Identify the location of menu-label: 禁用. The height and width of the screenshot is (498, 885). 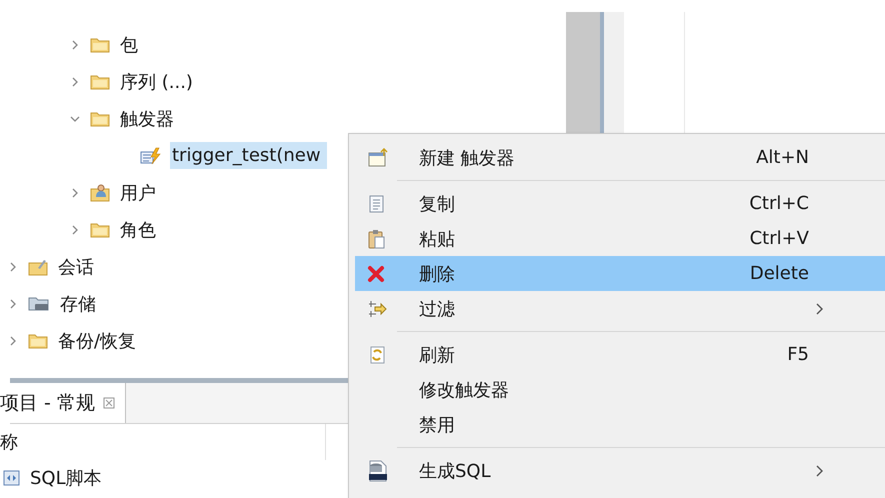
(437, 425).